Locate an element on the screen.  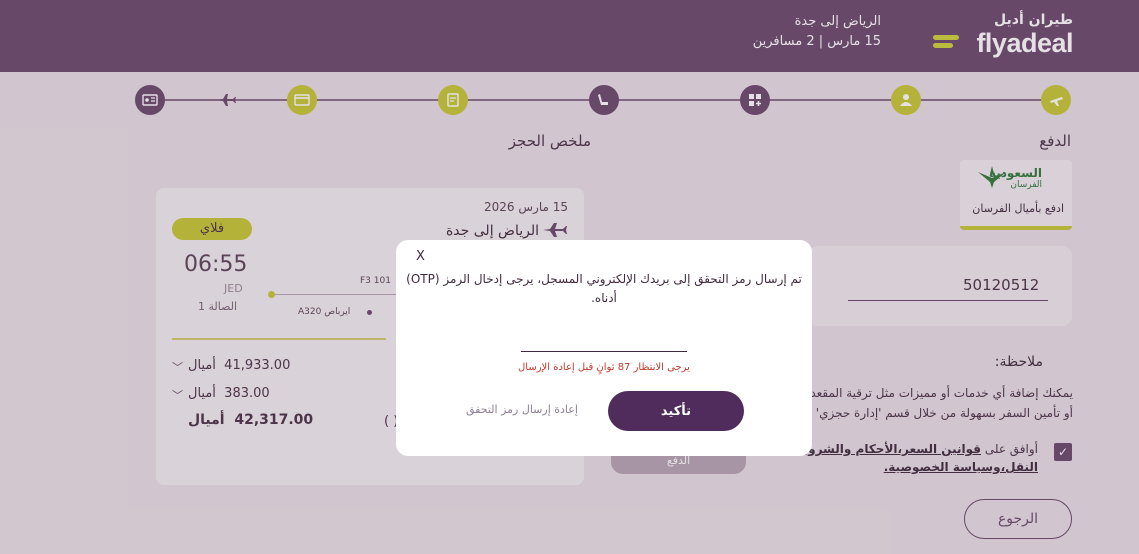
resend-countdown: يرجى الانتظار 87 ثوانٍ قبل إعادة الإرسال is located at coordinates (604, 367).